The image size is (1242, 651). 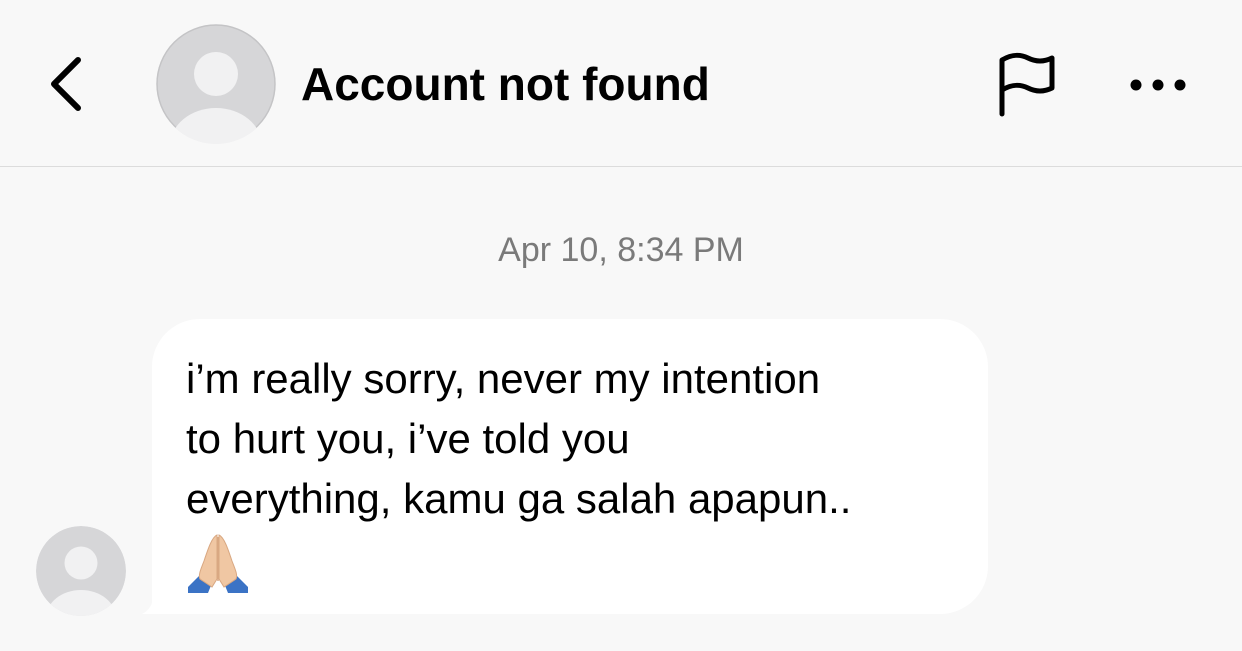 I want to click on contact-avatar, so click(x=216, y=84).